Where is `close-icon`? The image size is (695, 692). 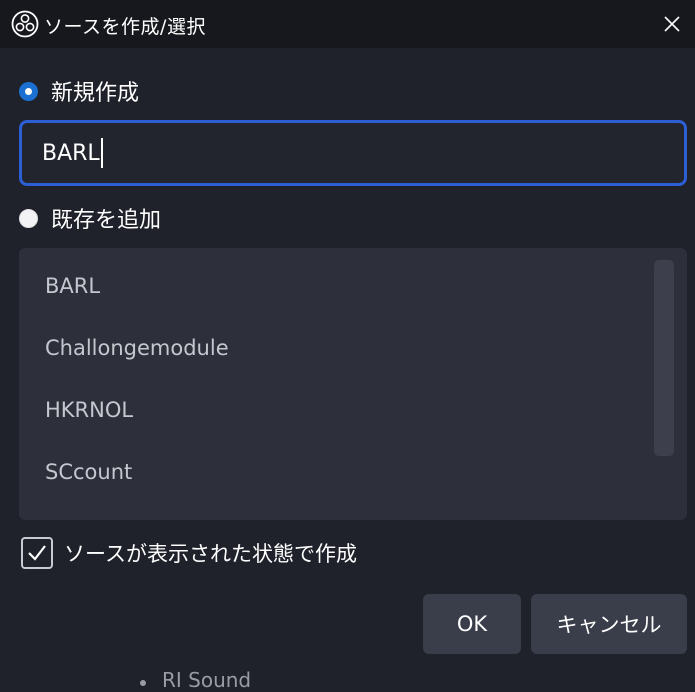 close-icon is located at coordinates (672, 24).